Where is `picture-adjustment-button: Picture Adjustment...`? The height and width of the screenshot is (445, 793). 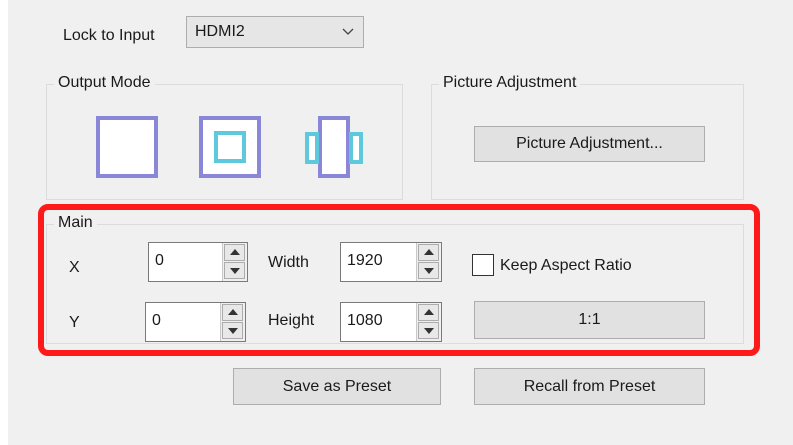 picture-adjustment-button: Picture Adjustment... is located at coordinates (589, 144).